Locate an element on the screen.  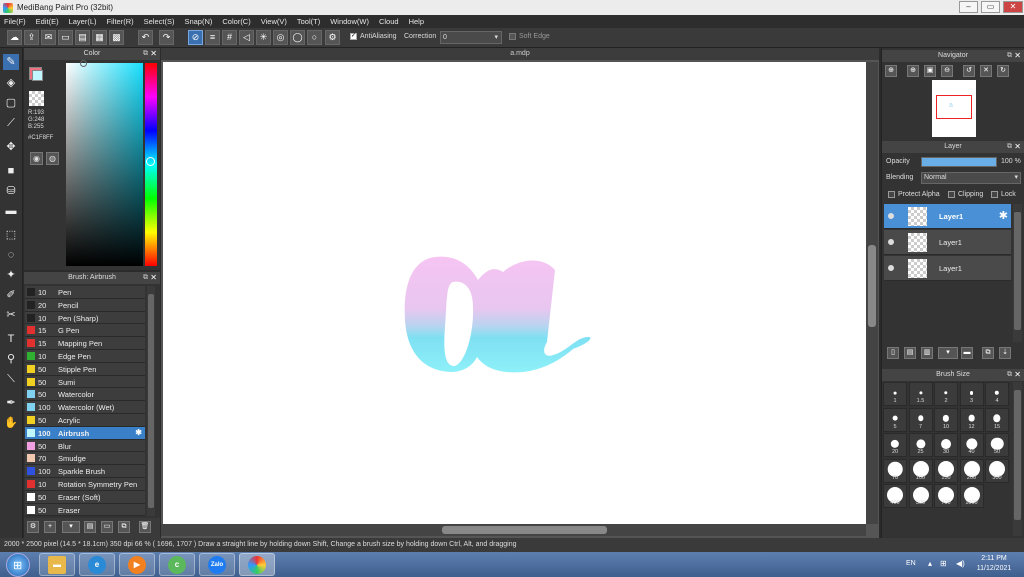
text-tool-icon: T is located at coordinates (11, 339).